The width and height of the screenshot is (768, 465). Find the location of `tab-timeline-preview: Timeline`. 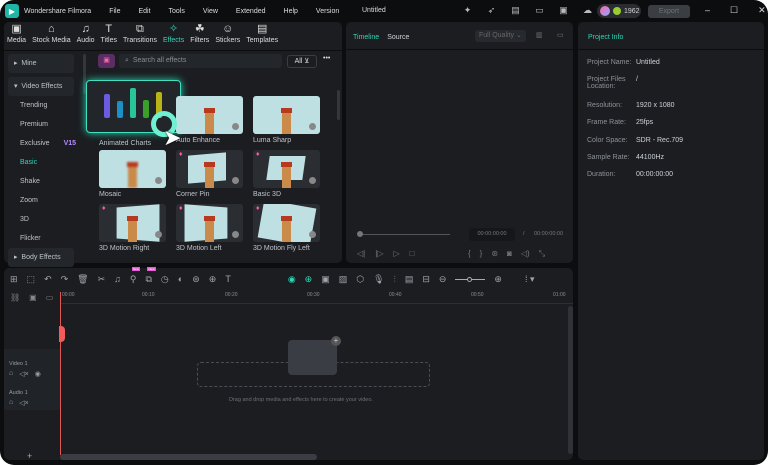

tab-timeline-preview: Timeline is located at coordinates (366, 37).